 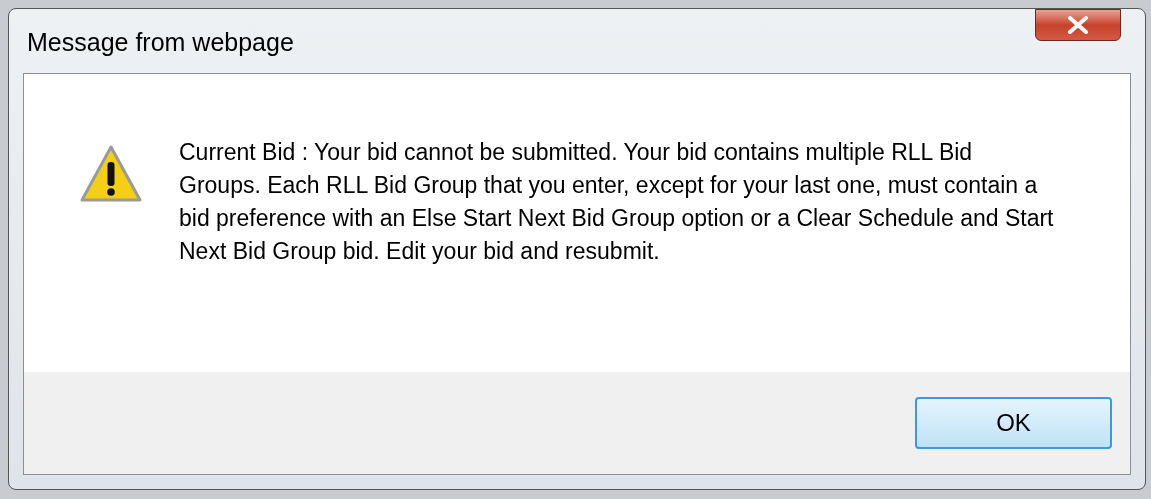 I want to click on warning-icon, so click(x=111, y=174).